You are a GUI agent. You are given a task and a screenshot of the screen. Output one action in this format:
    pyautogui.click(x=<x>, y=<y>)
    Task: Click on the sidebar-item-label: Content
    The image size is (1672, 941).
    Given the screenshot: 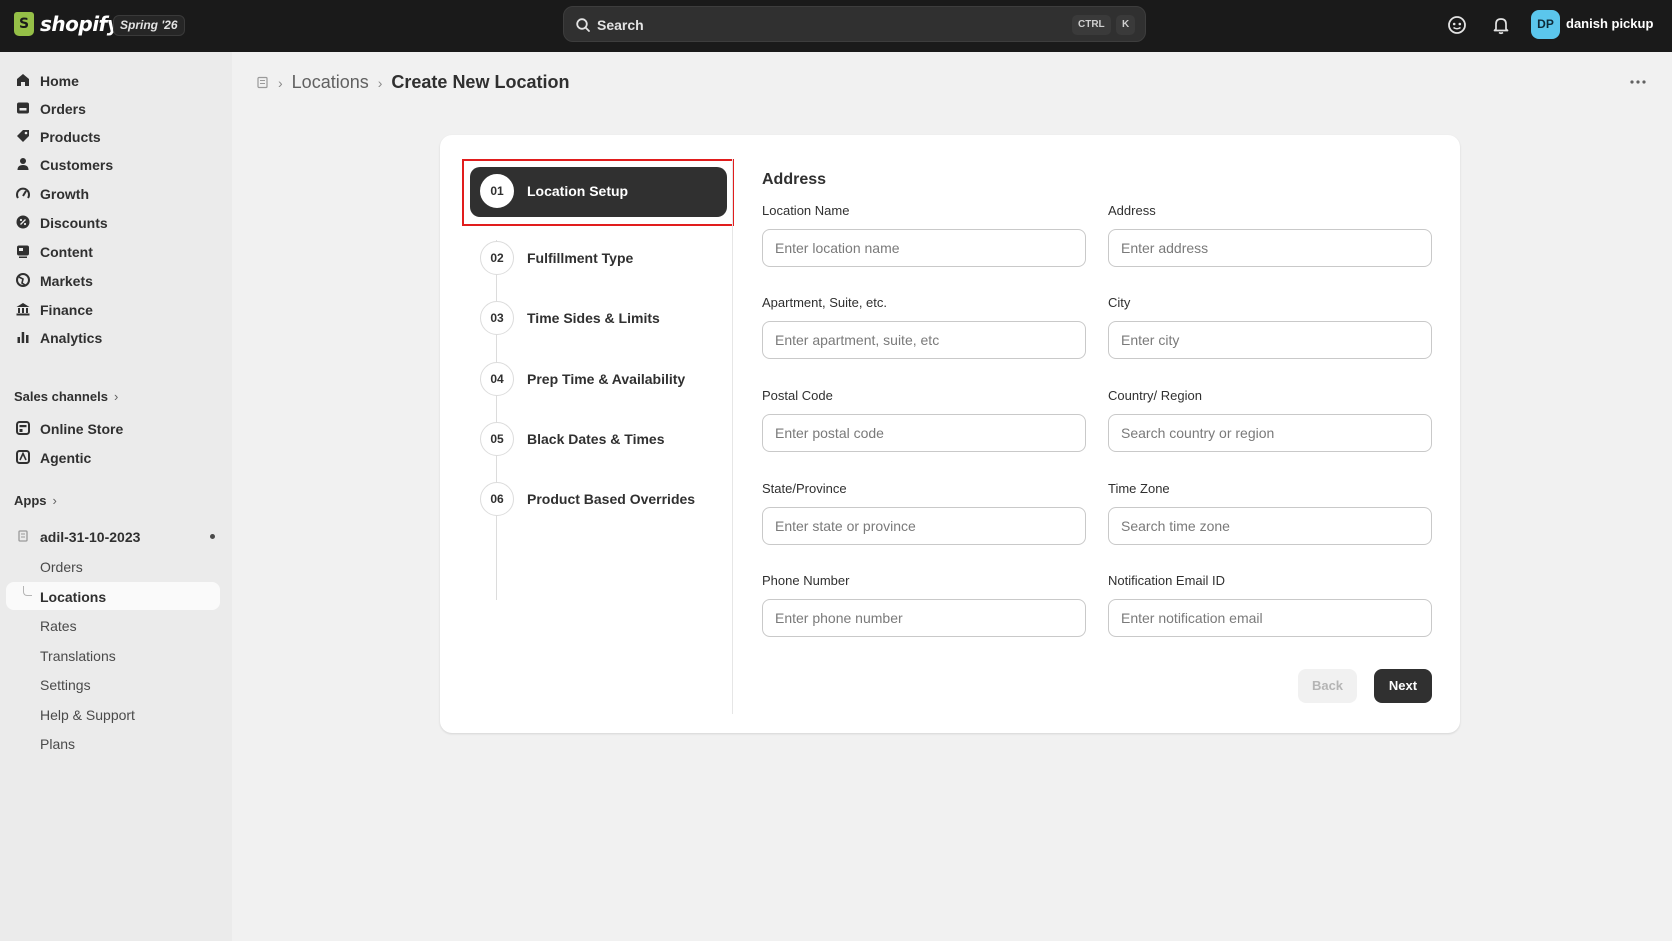 What is the action you would take?
    pyautogui.click(x=66, y=252)
    